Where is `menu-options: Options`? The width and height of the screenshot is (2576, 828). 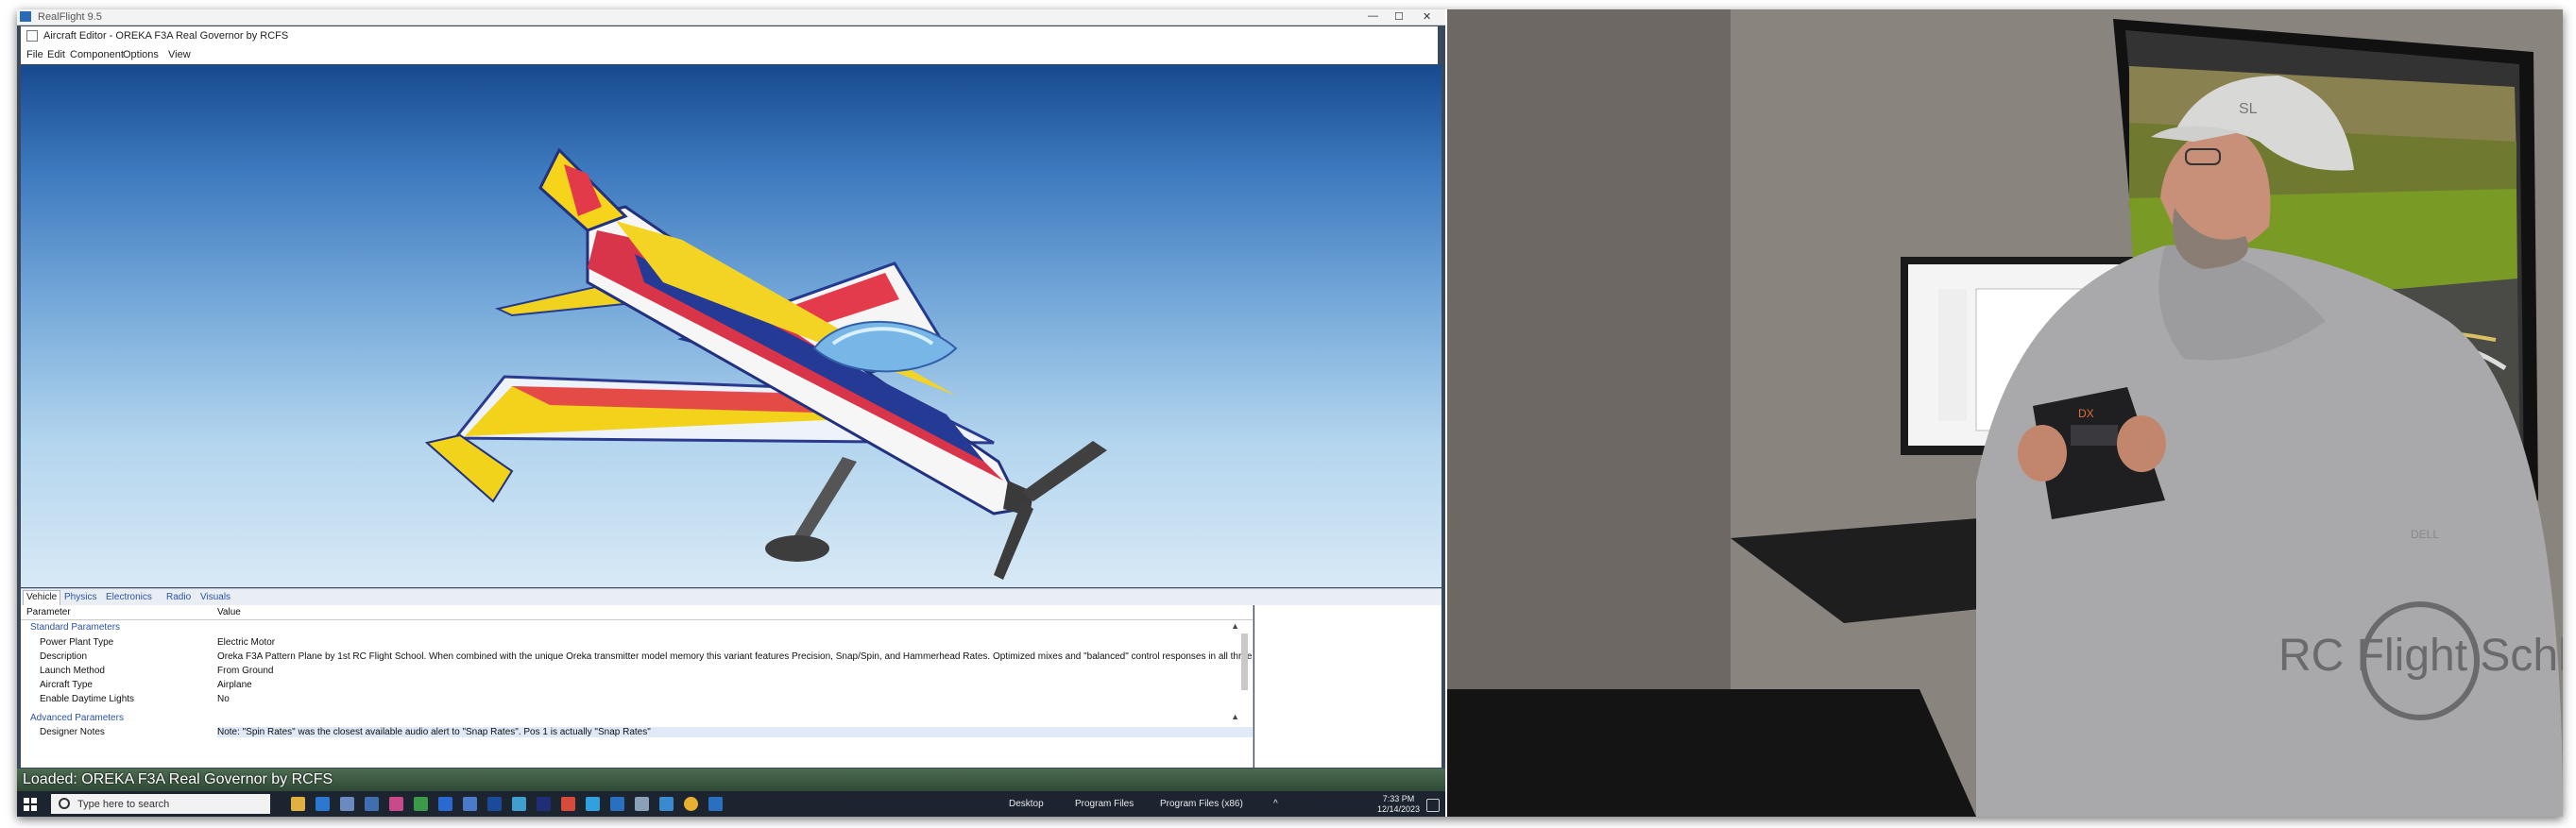
menu-options: Options is located at coordinates (141, 54).